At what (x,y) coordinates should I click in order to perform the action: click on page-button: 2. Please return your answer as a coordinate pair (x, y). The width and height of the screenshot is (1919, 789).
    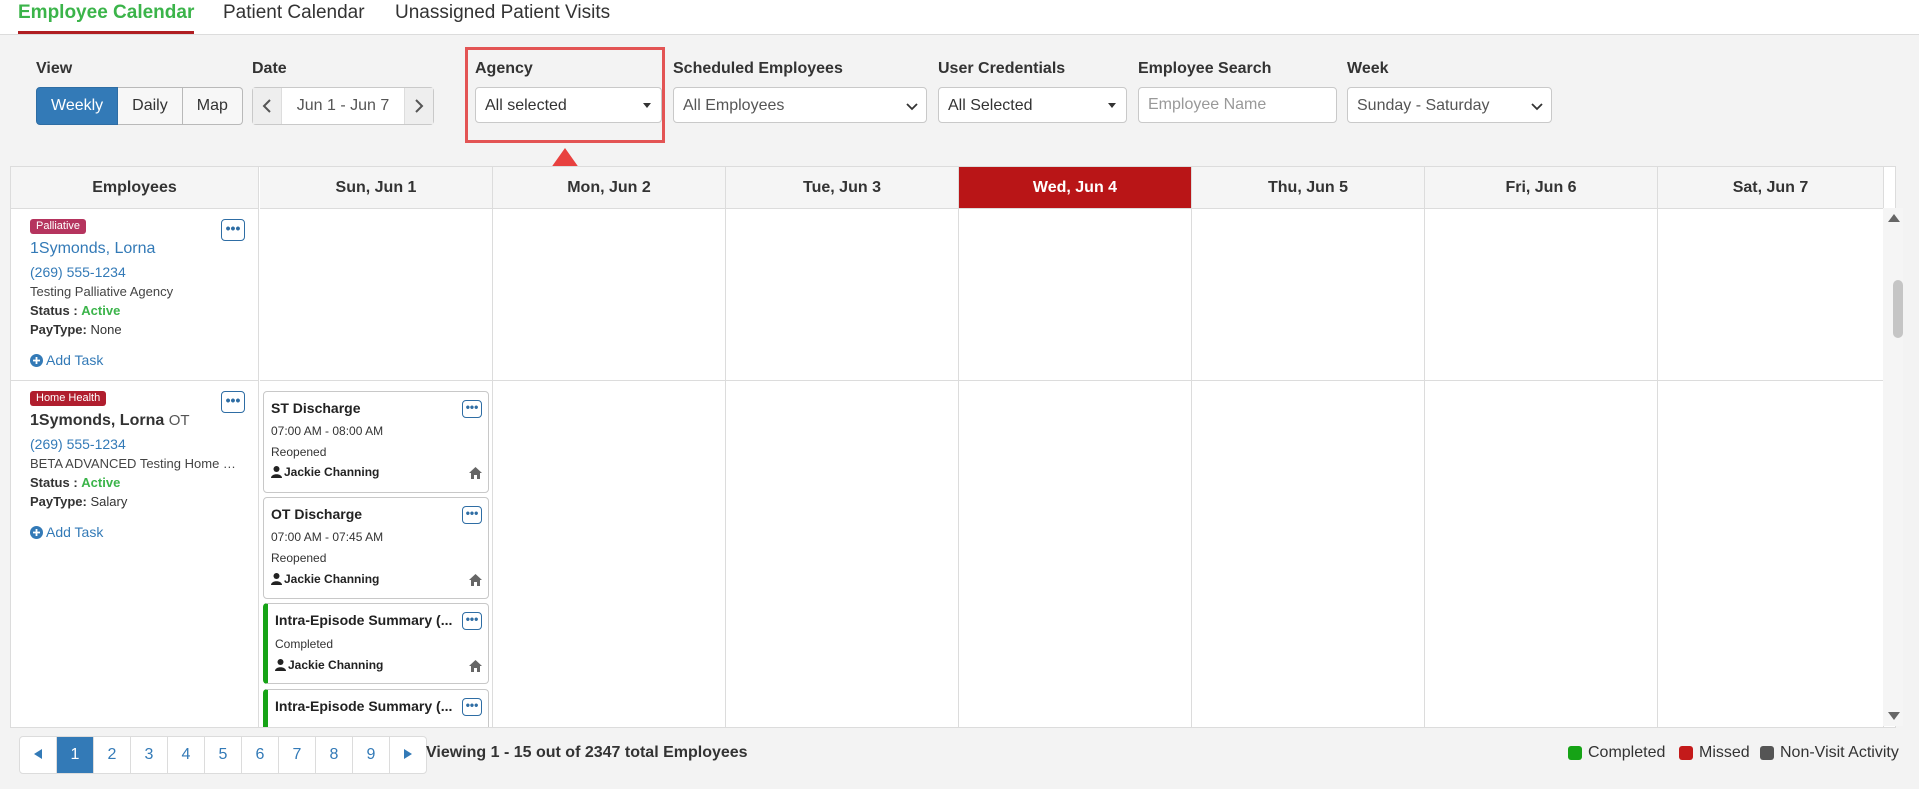
    Looking at the image, I should click on (111, 755).